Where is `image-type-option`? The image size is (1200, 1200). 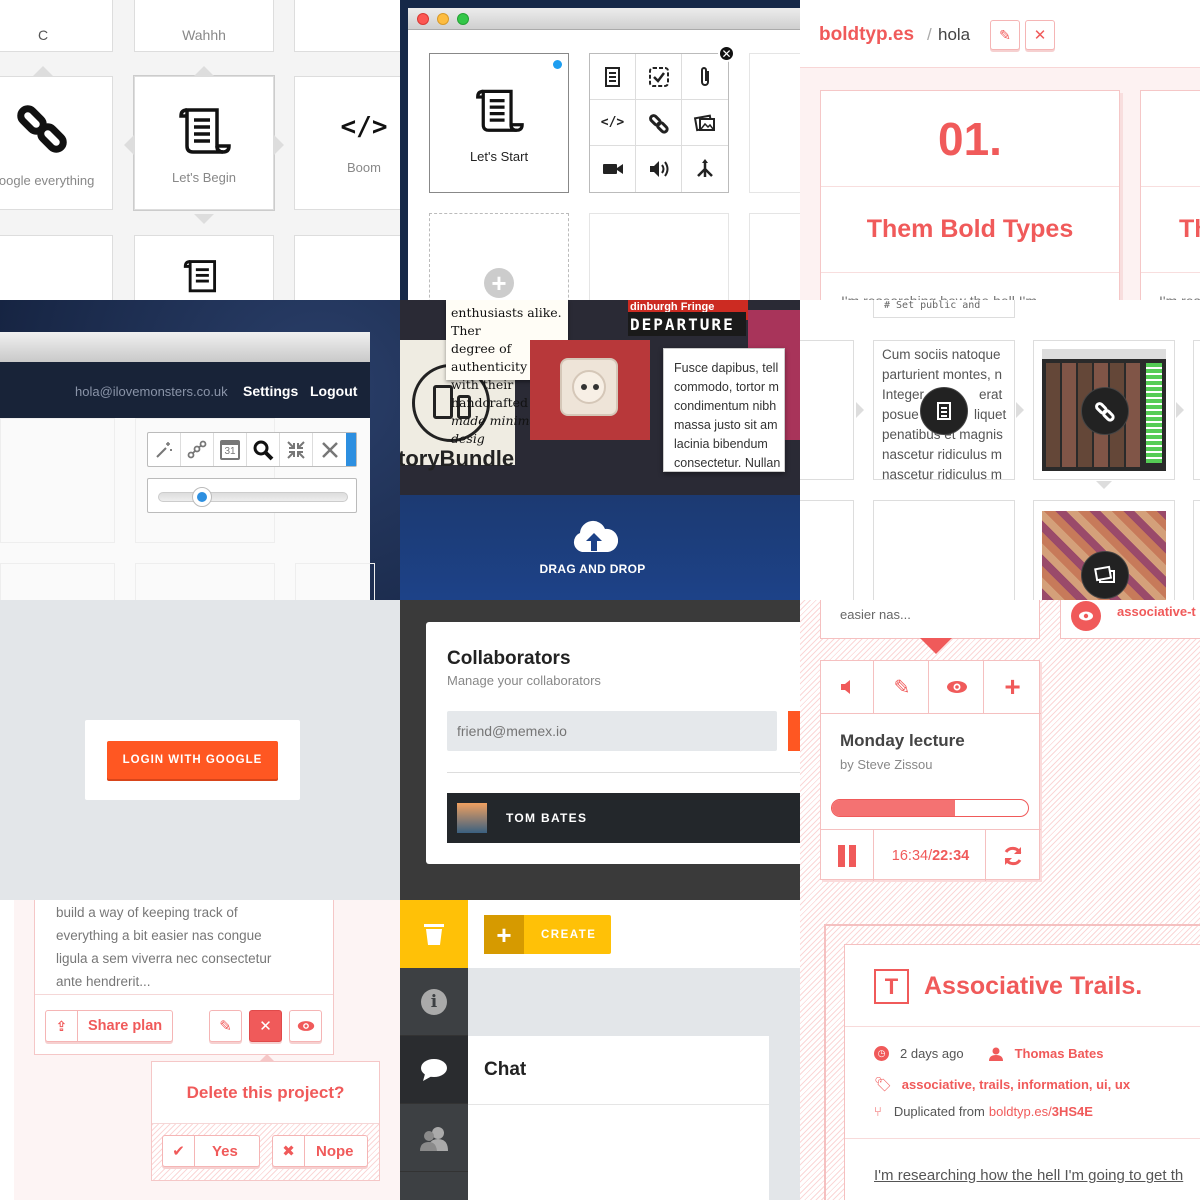
image-type-option is located at coordinates (705, 123).